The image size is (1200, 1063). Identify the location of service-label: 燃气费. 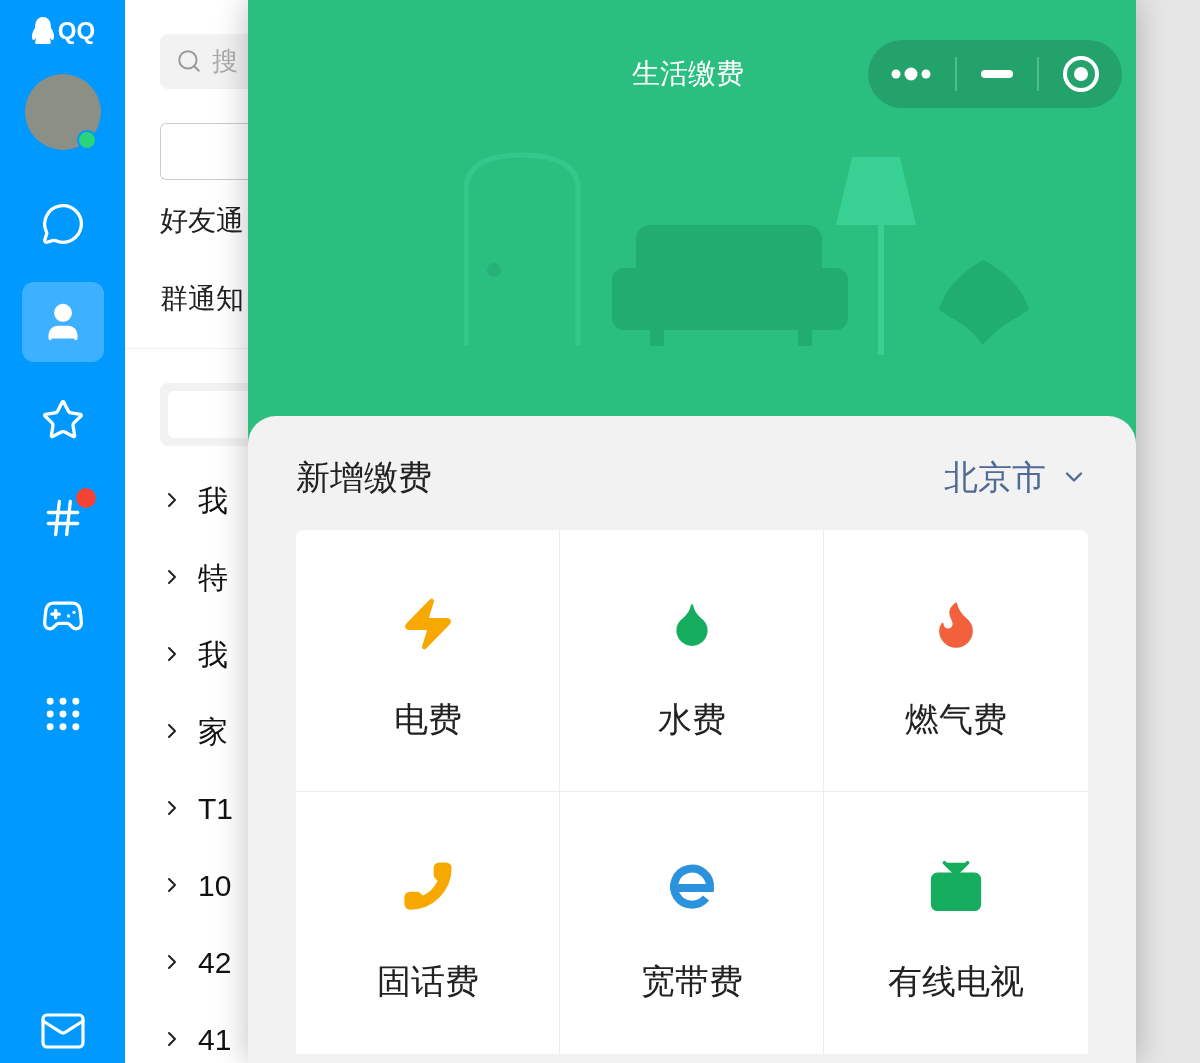
(956, 719).